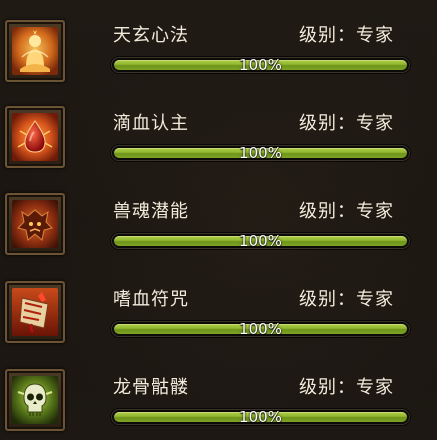 Image resolution: width=437 pixels, height=440 pixels. I want to click on skill-name: 龙骨骷髅, so click(151, 387).